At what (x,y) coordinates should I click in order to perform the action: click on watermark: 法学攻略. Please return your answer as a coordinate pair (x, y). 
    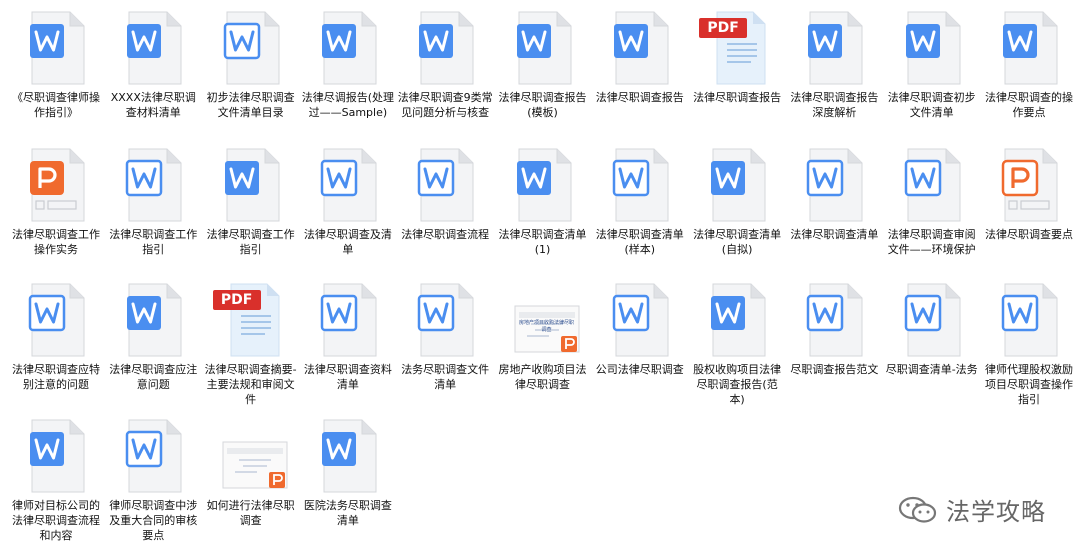
    Looking at the image, I should click on (972, 509).